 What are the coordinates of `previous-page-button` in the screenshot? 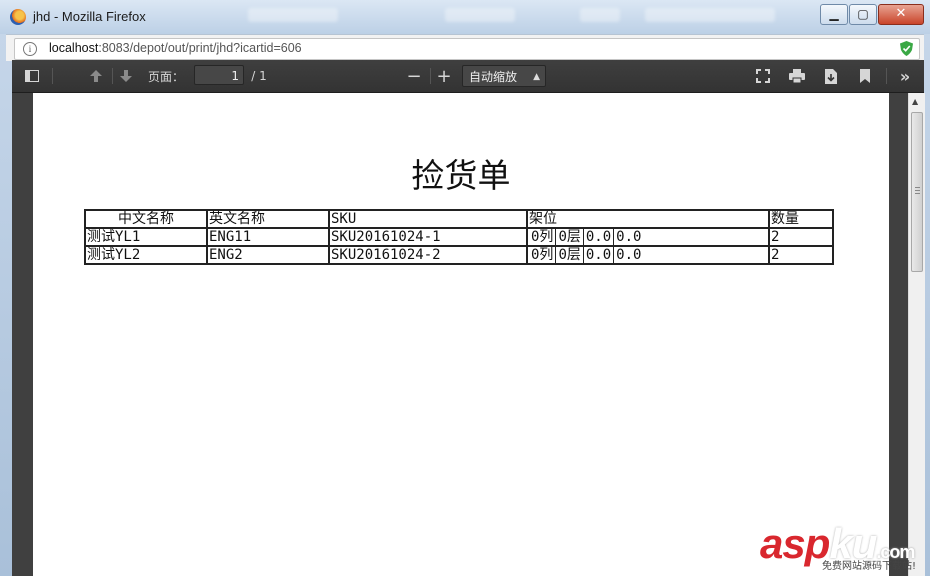 It's located at (96, 76).